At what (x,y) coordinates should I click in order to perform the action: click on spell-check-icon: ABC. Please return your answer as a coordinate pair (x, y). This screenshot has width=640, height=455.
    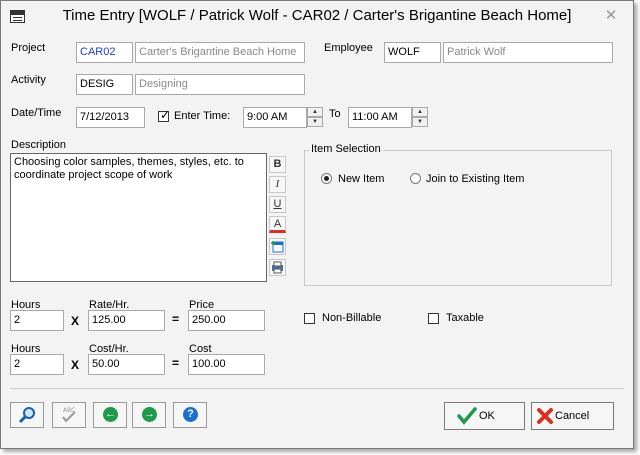
    Looking at the image, I should click on (69, 415).